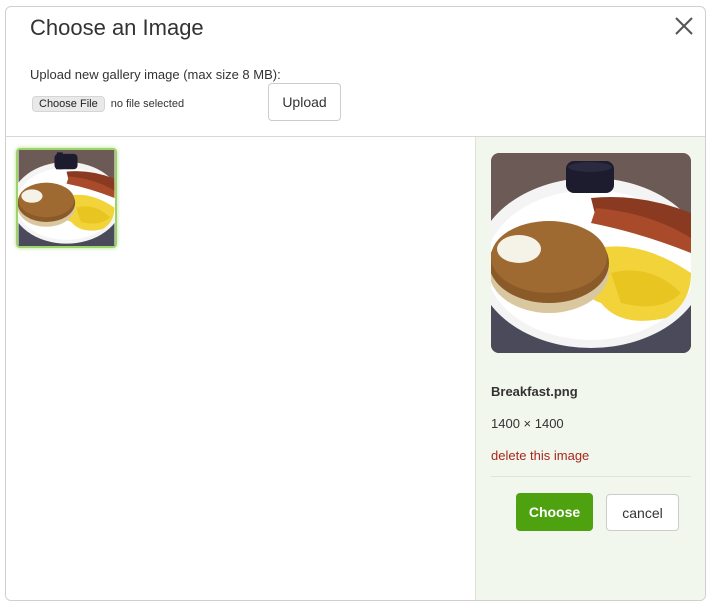 This screenshot has height=607, width=711. I want to click on gallery-thumbnail-breakfast, so click(66, 198).